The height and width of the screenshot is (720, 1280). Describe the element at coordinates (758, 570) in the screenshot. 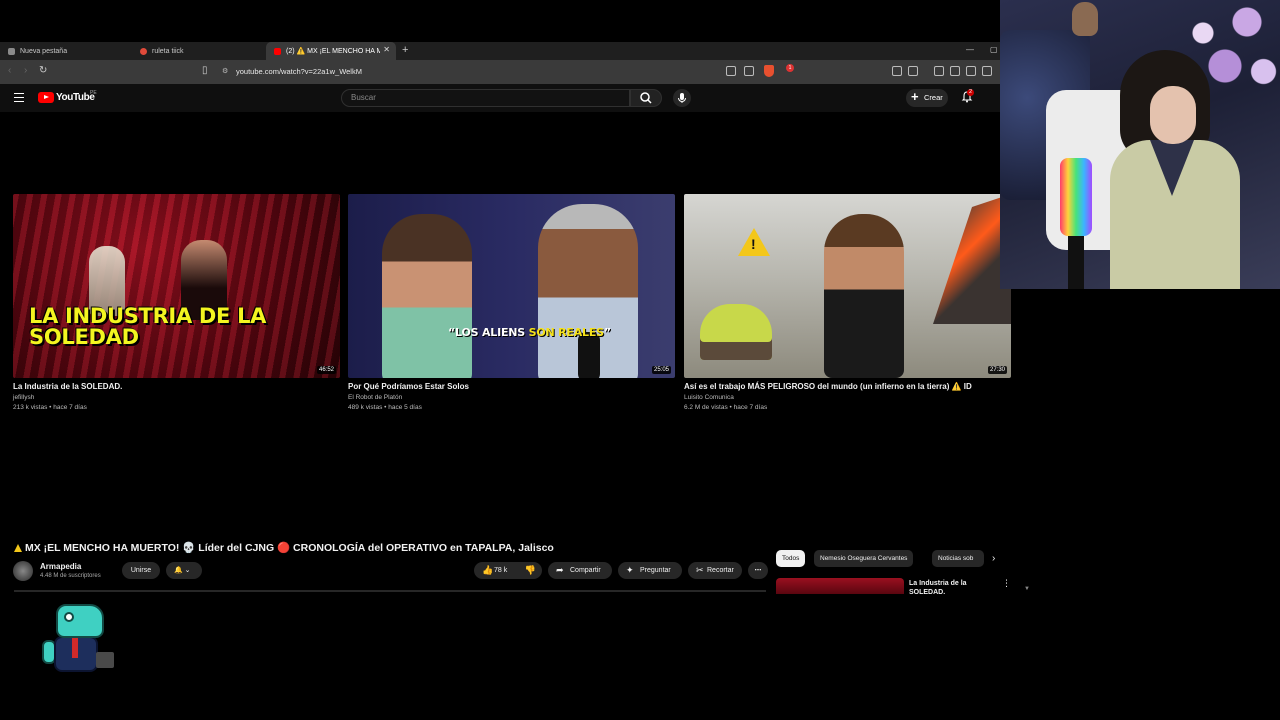

I see `more-actions-button: ⋯` at that location.